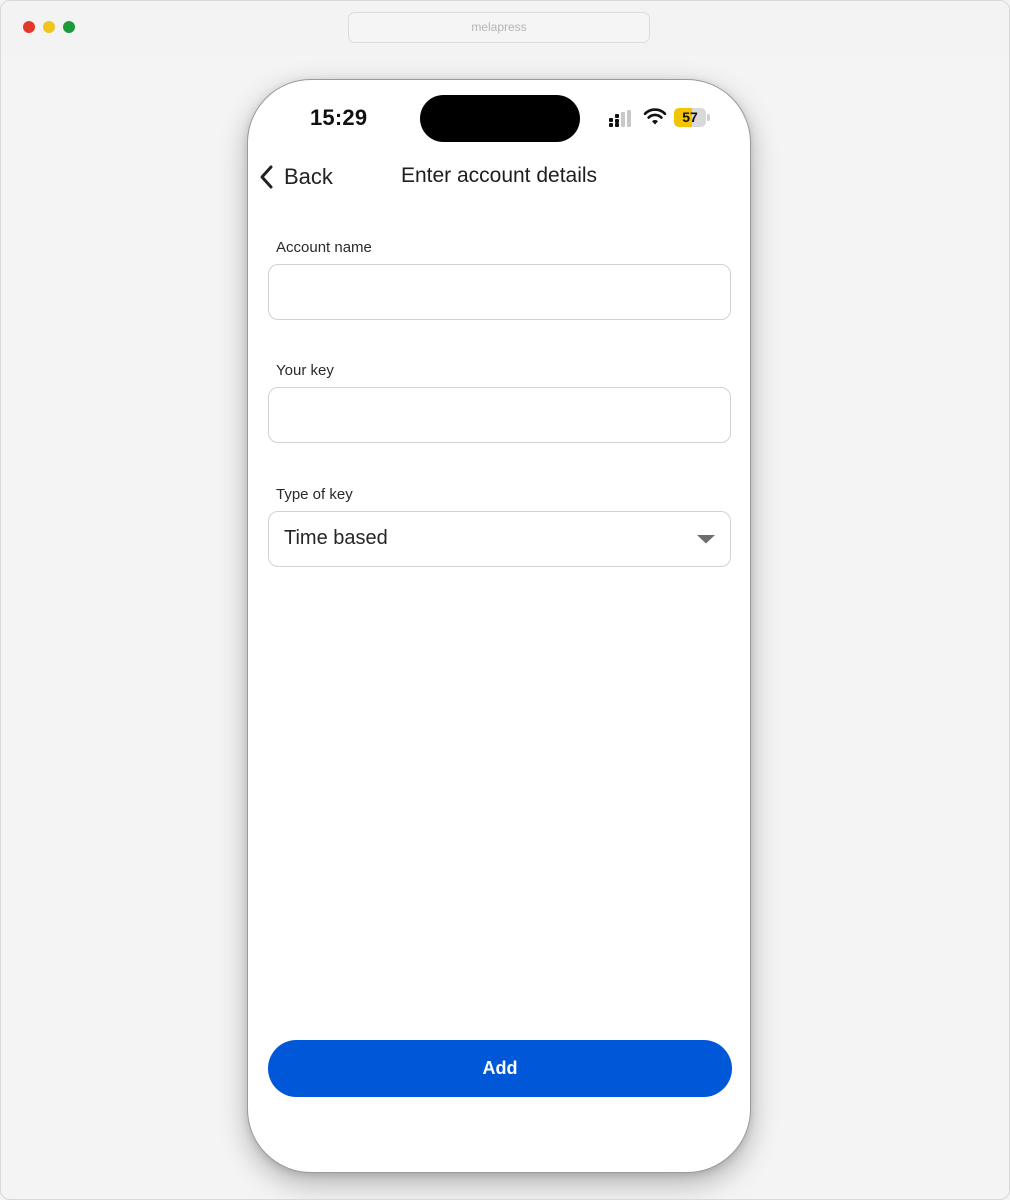 The height and width of the screenshot is (1200, 1010). What do you see at coordinates (655, 116) in the screenshot?
I see `wifi-icon` at bounding box center [655, 116].